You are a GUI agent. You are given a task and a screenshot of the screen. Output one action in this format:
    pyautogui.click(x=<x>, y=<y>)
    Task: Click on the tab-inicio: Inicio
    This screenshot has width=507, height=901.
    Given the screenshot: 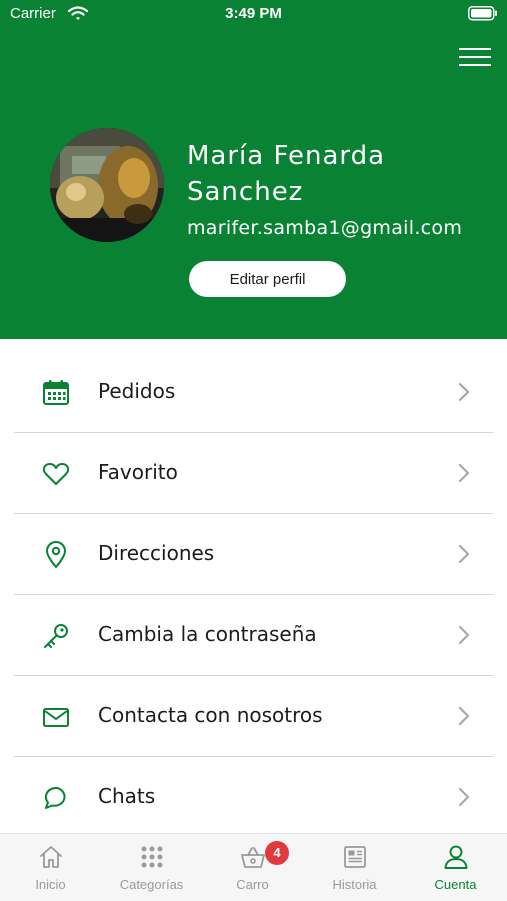 What is the action you would take?
    pyautogui.click(x=50, y=867)
    